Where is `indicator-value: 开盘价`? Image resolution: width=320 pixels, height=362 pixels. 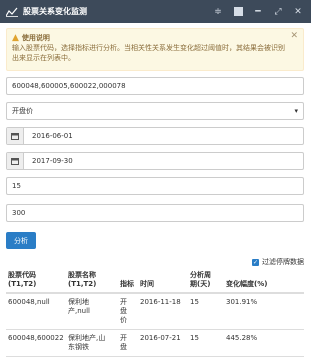
indicator-value: 开盘价 is located at coordinates (22, 111).